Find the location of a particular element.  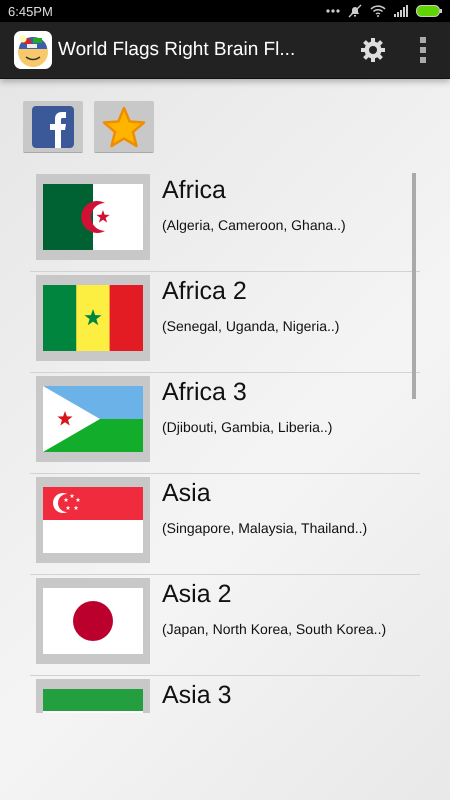

category-row: Asia 3 is located at coordinates (225, 694).